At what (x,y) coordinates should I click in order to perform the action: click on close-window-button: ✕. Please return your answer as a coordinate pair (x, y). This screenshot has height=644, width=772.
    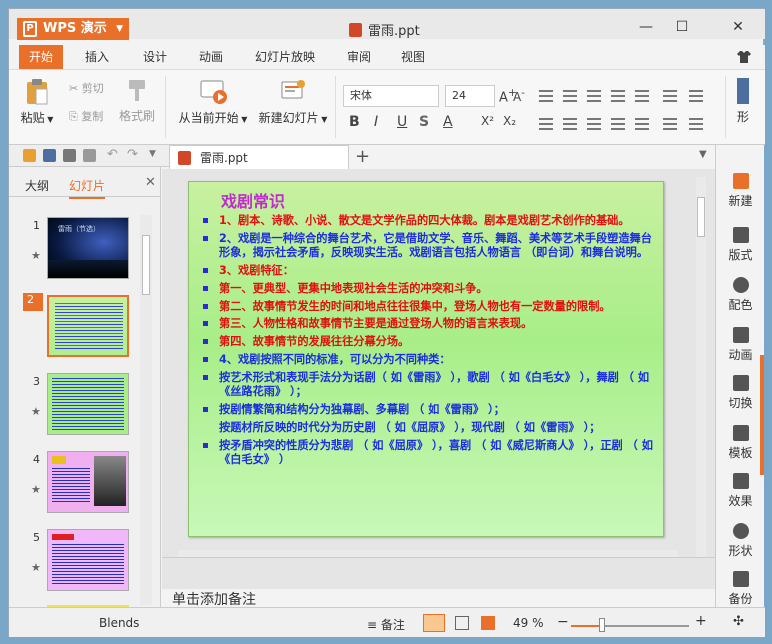
    Looking at the image, I should click on (738, 27).